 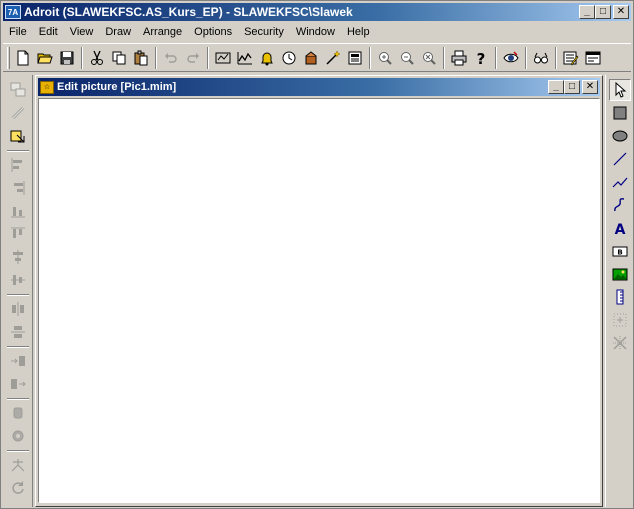 I want to click on link-icon, so click(x=17, y=113).